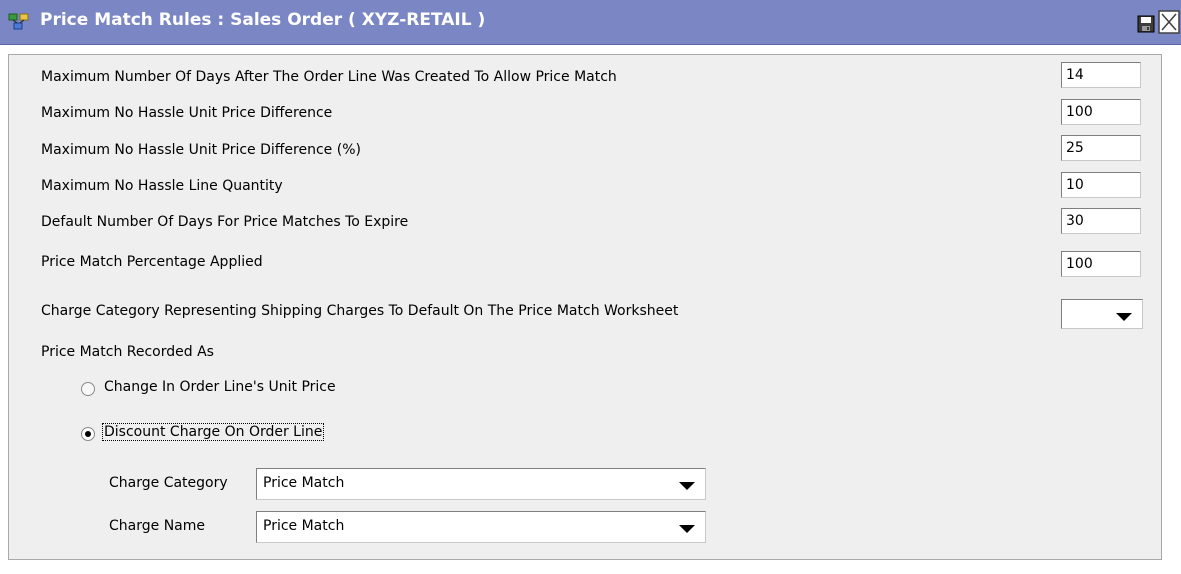 Image resolution: width=1181 pixels, height=574 pixels. I want to click on max-unit-price-diff-pct-input, so click(1101, 148).